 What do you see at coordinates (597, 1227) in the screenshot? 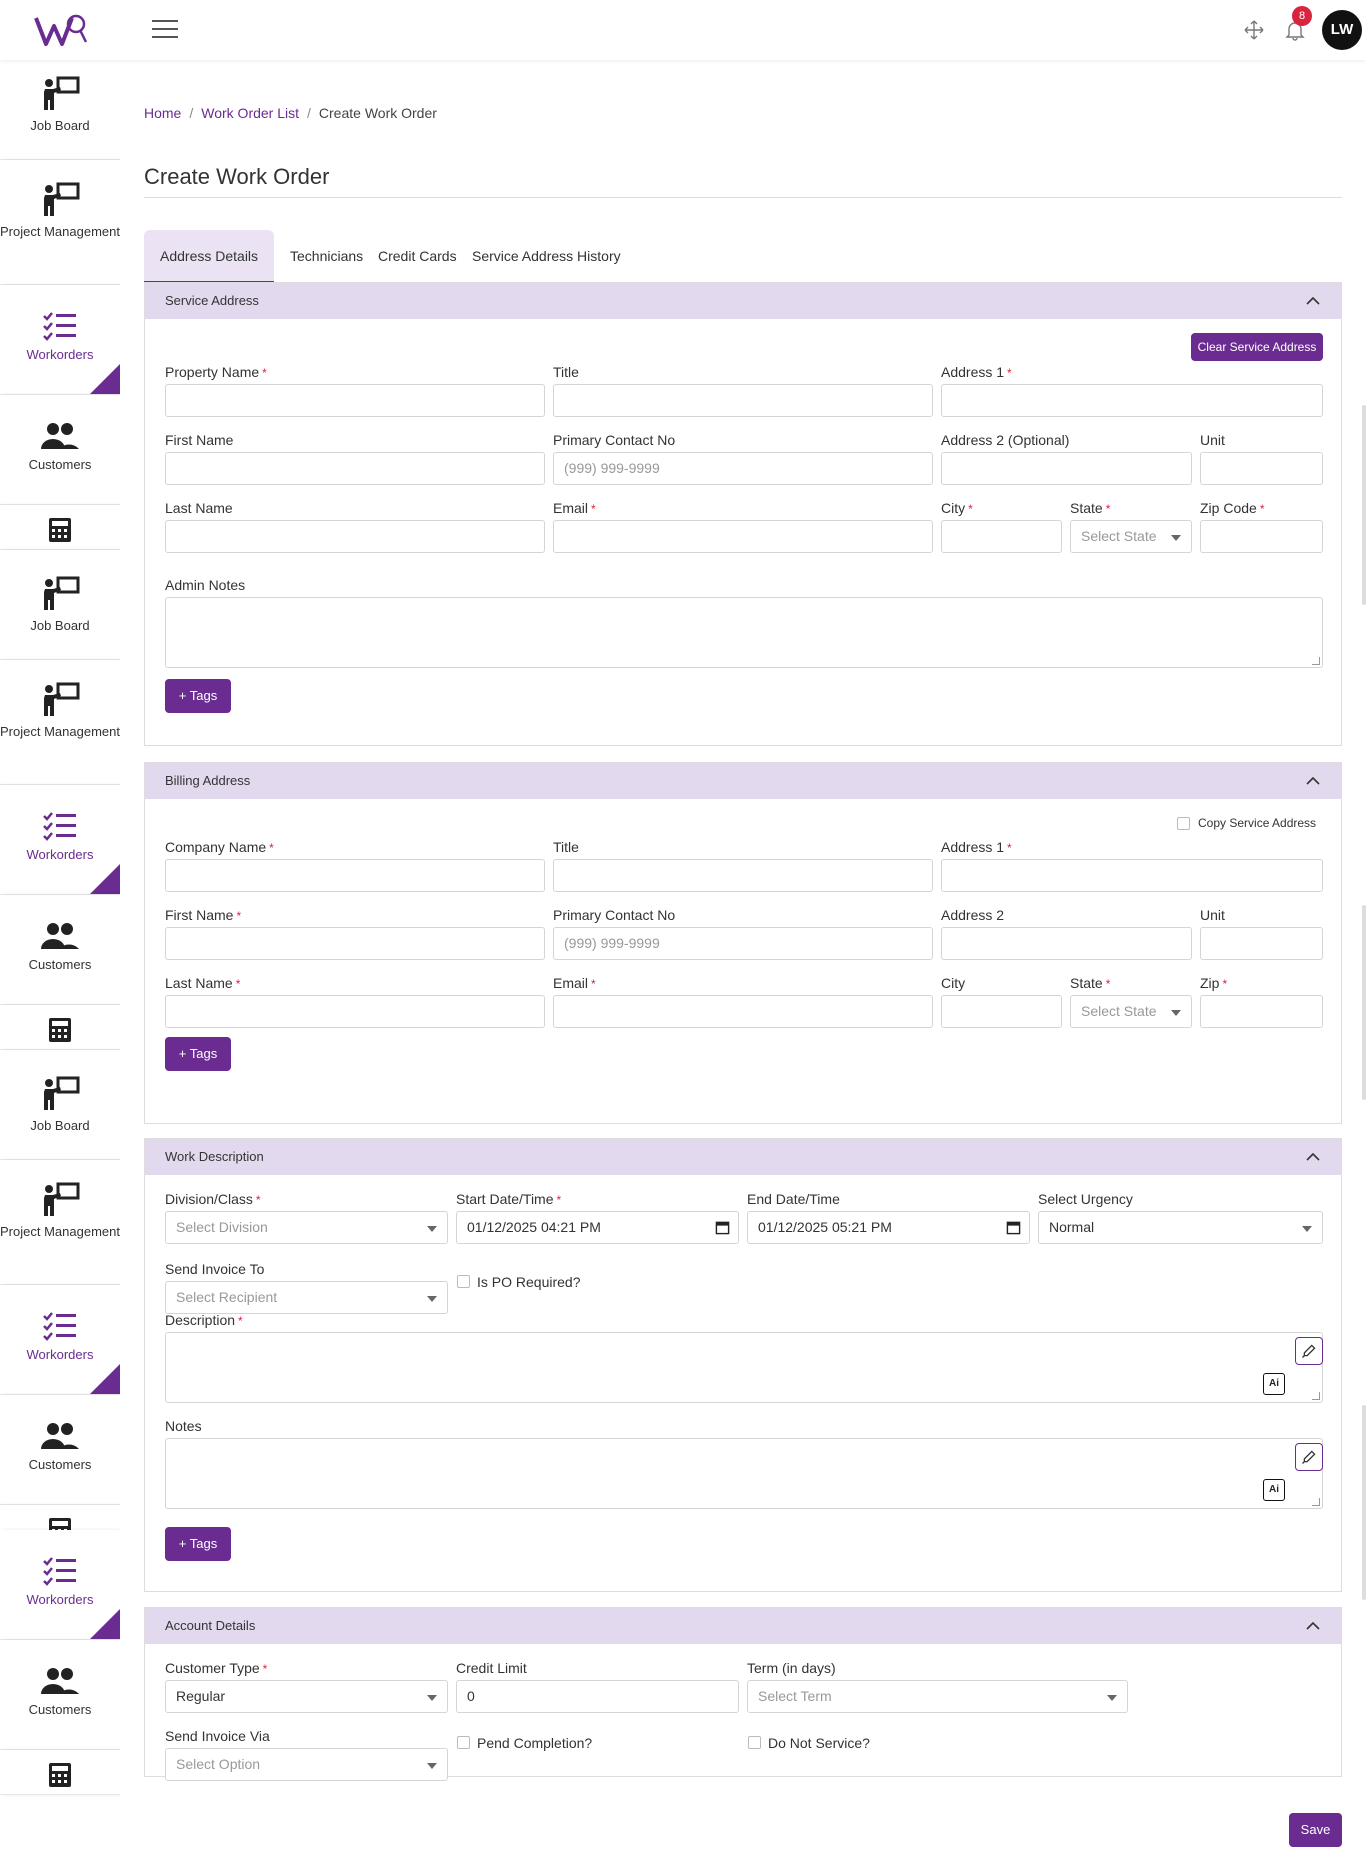
I see `start-datetime-input: 01/12/2025 04:21 PM` at bounding box center [597, 1227].